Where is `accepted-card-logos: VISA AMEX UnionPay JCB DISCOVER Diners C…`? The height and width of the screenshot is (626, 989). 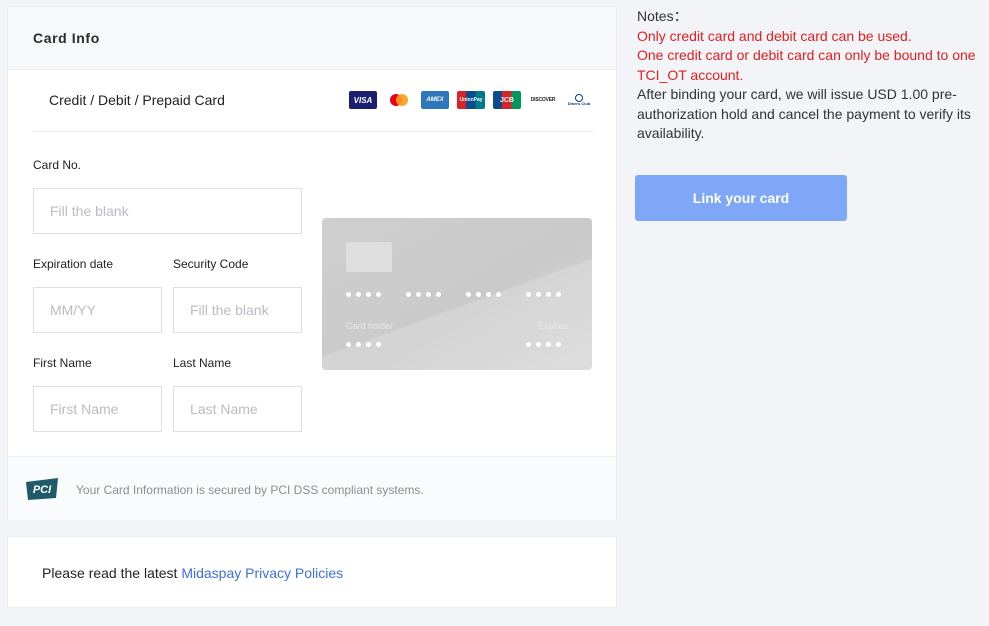
accepted-card-logos: VISA AMEX UnionPay JCB DISCOVER Diners C… is located at coordinates (471, 100).